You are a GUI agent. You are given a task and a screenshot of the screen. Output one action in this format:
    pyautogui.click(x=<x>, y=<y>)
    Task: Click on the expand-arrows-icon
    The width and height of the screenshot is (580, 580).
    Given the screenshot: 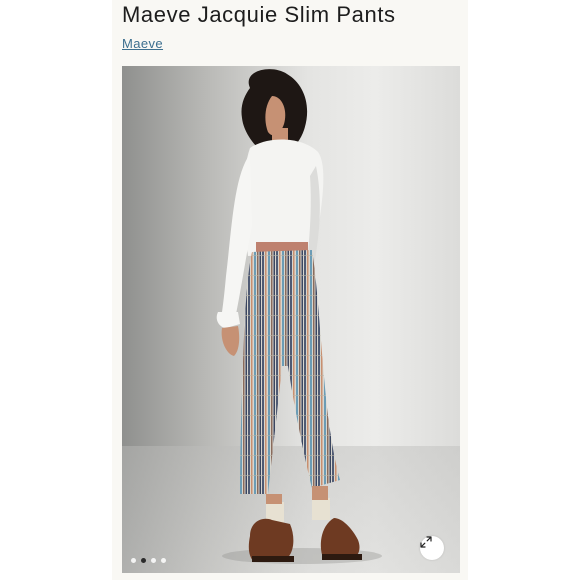 What is the action you would take?
    pyautogui.click(x=426, y=542)
    